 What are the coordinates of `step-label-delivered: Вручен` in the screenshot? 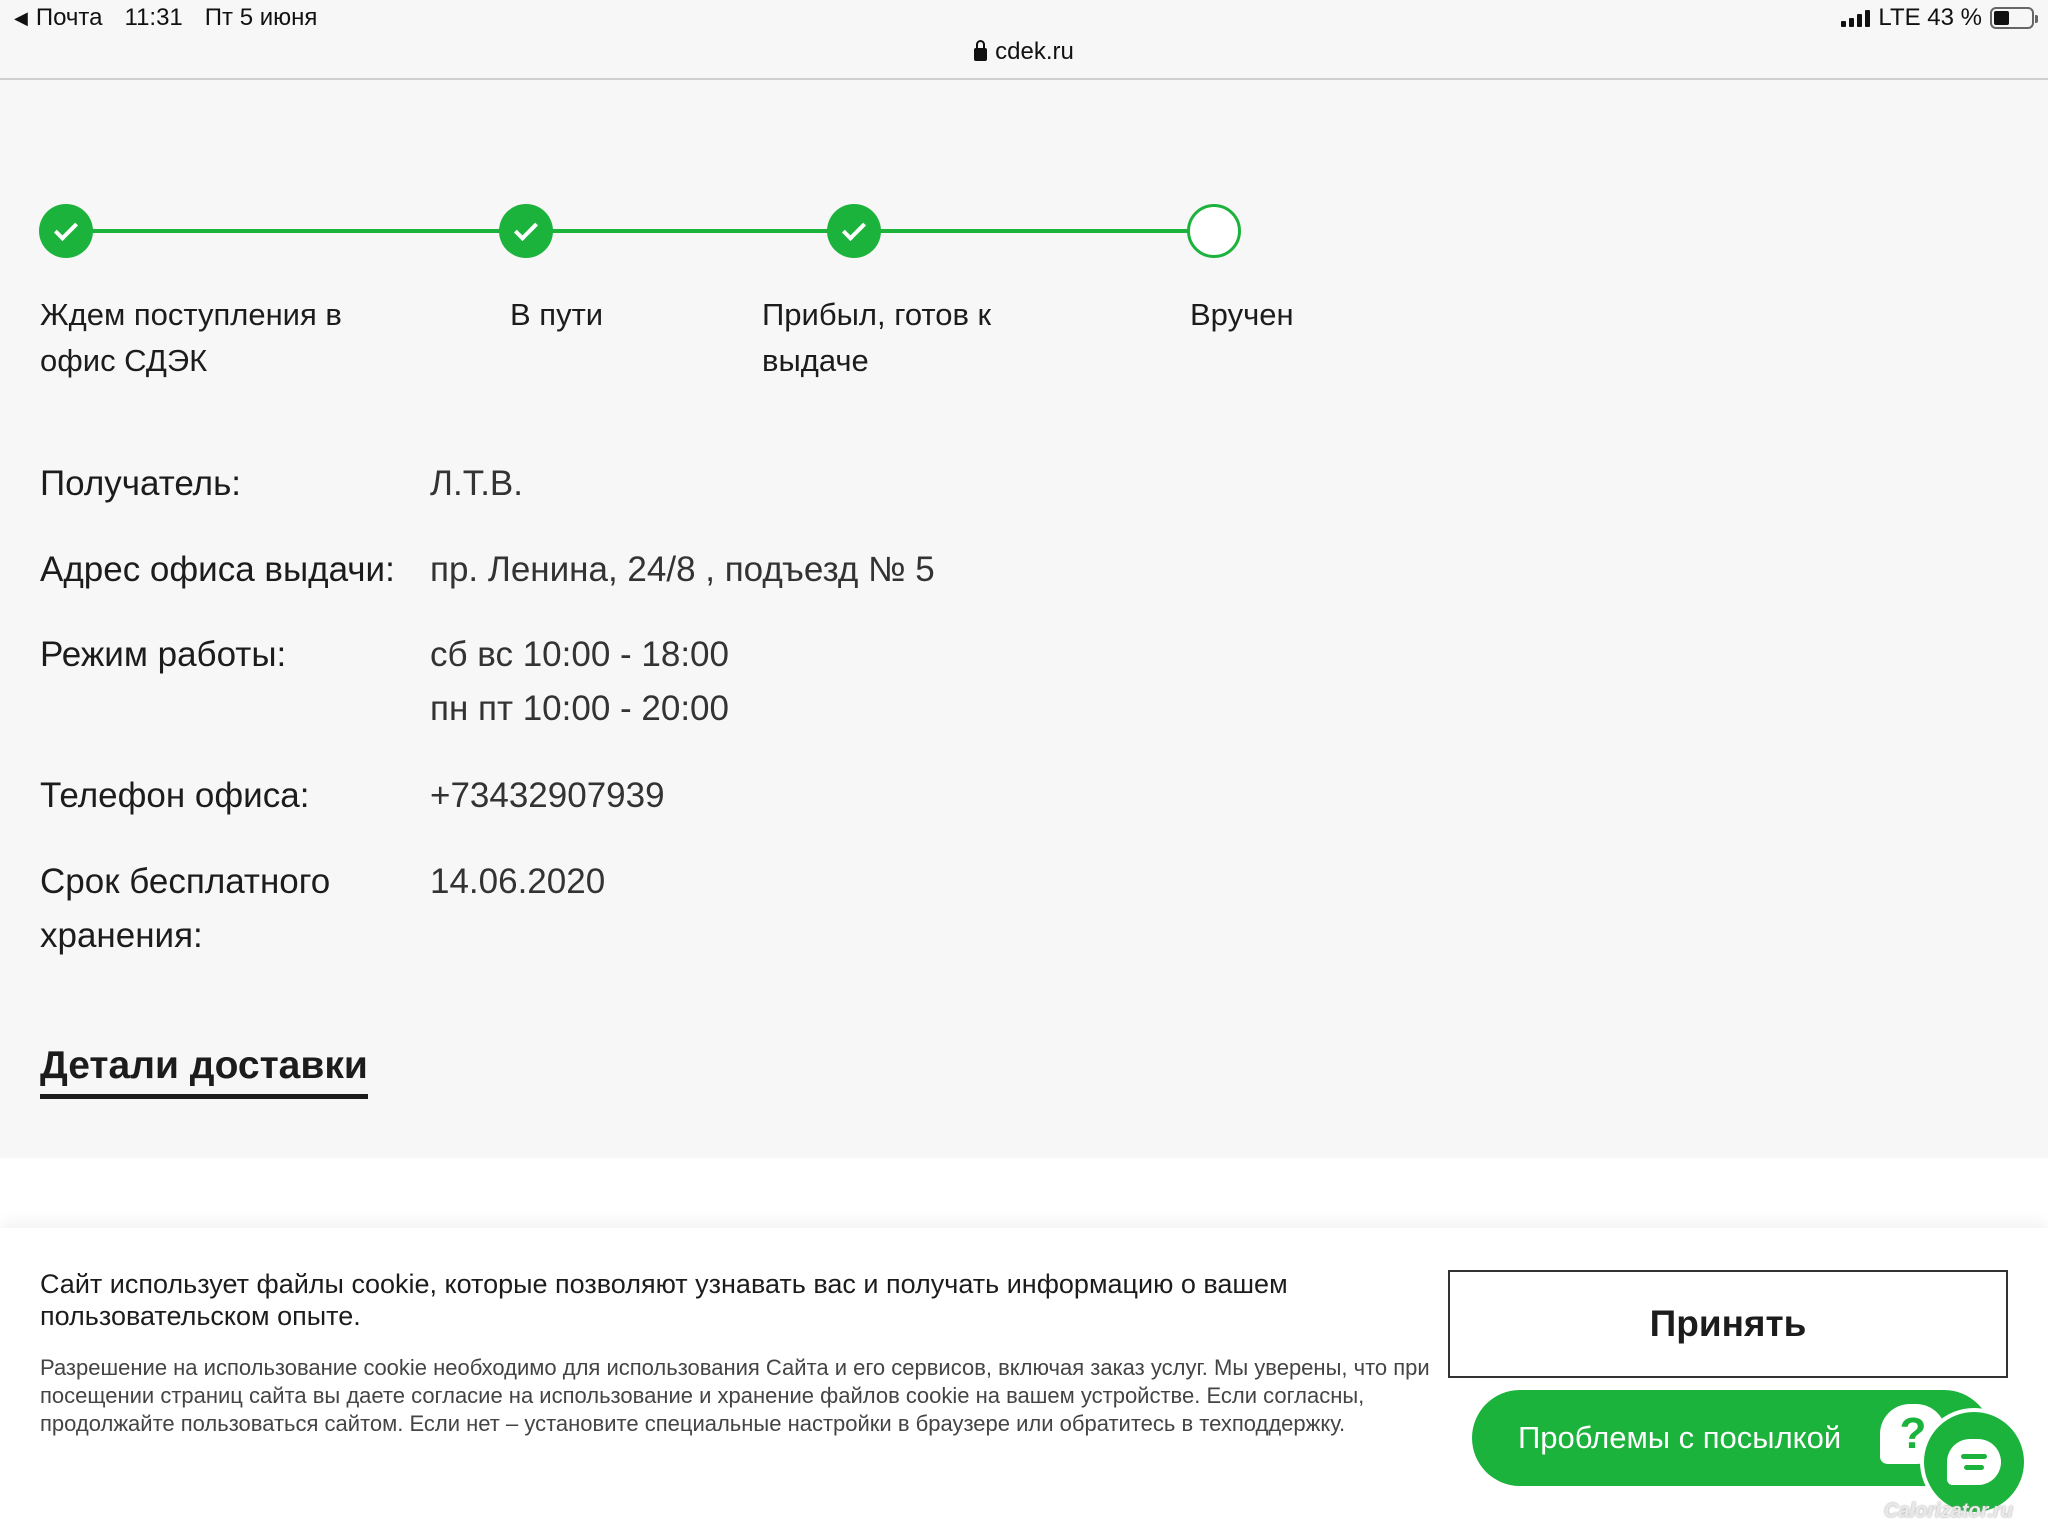 It's located at (1242, 314).